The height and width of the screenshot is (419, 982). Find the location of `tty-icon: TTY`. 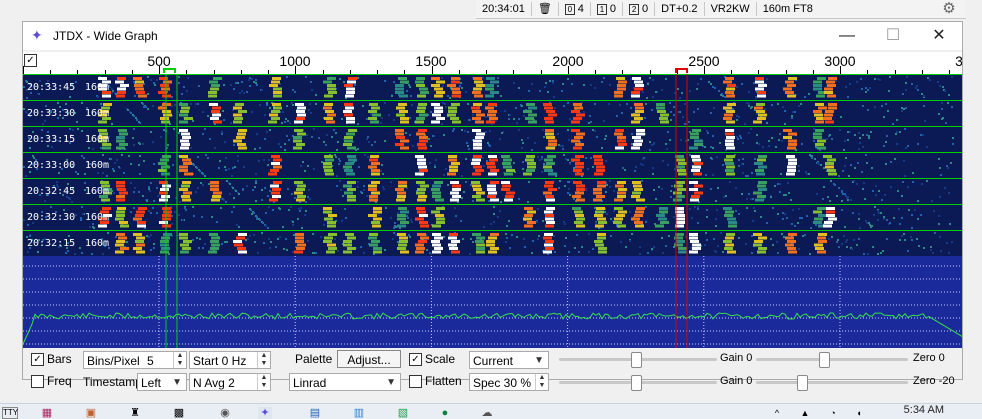

tty-icon: TTY is located at coordinates (10, 413).